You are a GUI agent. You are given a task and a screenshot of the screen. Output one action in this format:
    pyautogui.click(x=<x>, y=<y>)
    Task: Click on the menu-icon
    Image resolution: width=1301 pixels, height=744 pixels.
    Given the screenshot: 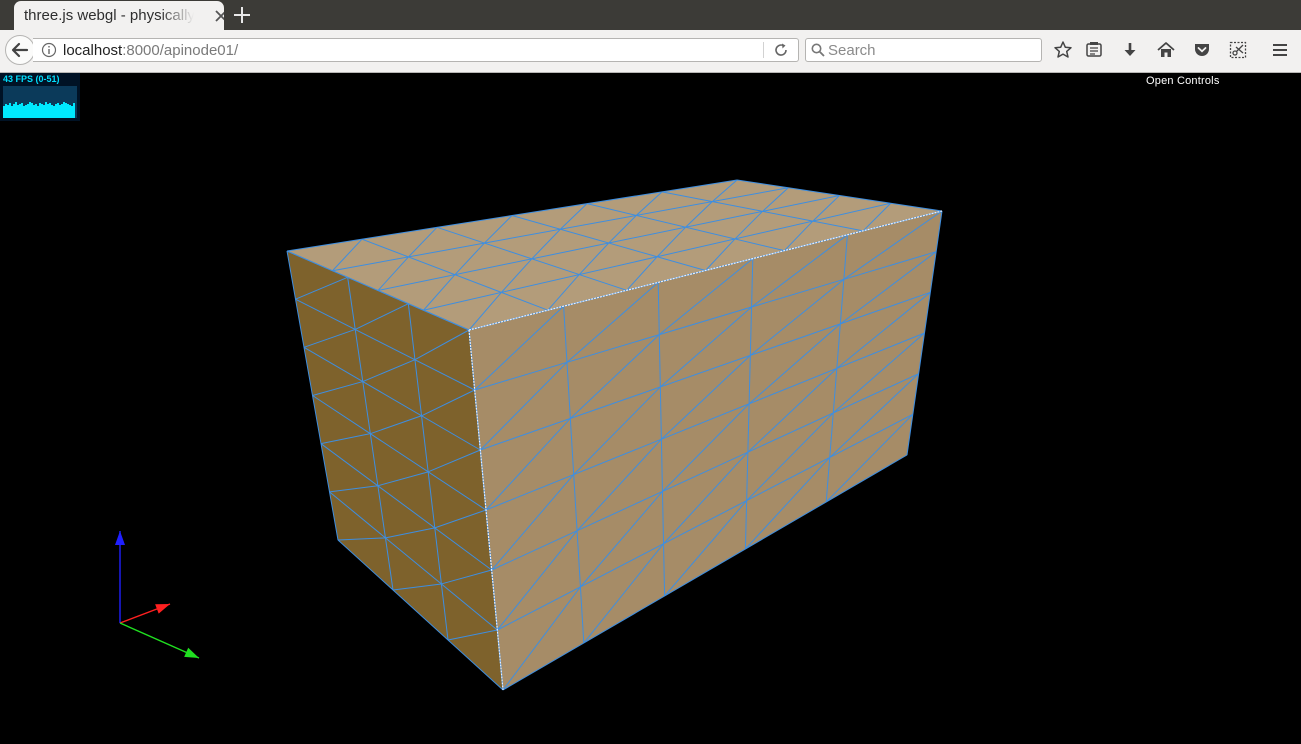 What is the action you would take?
    pyautogui.click(x=1280, y=50)
    